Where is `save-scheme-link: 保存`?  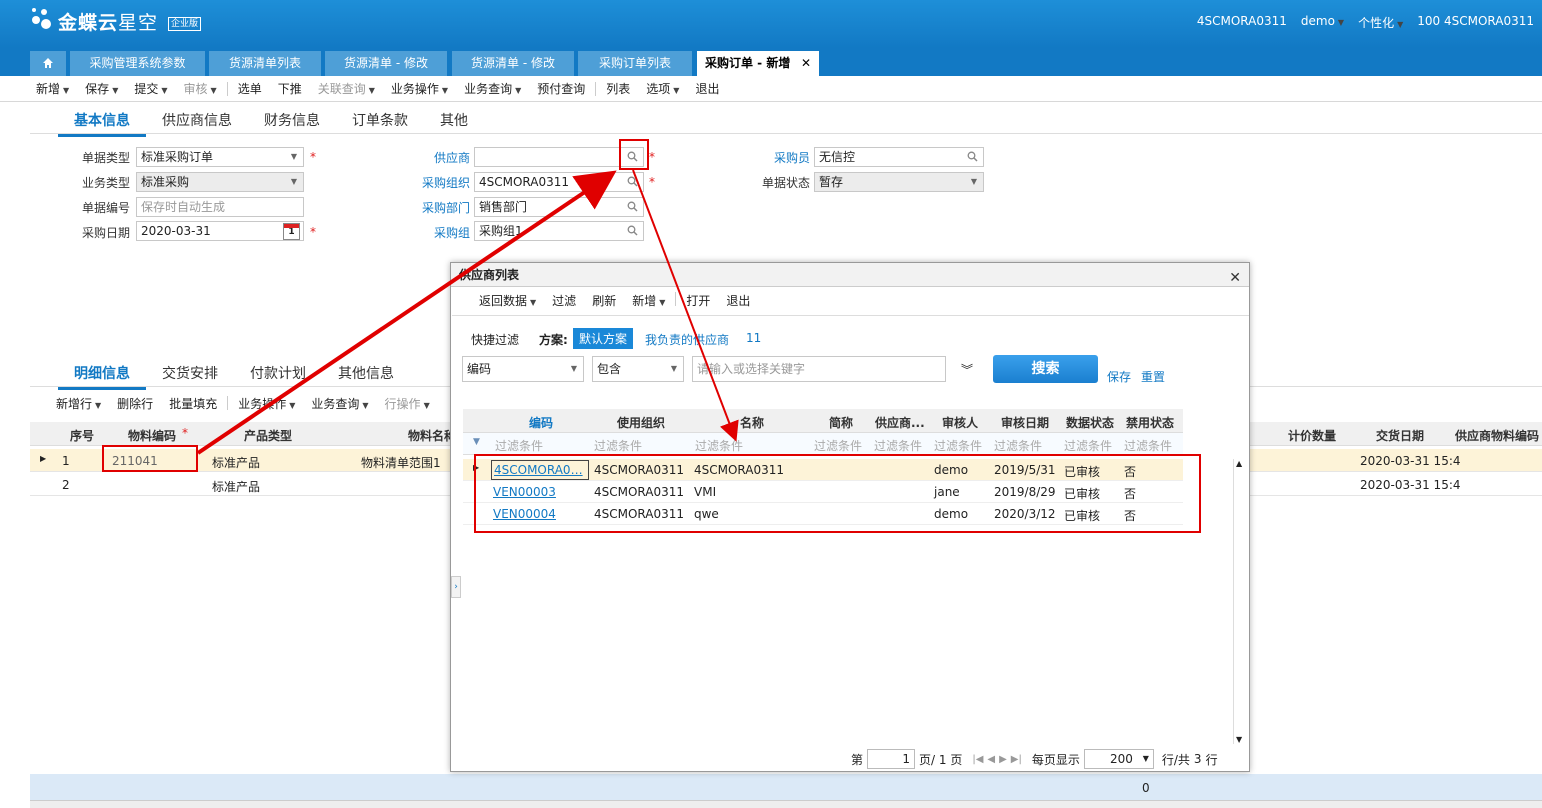 save-scheme-link: 保存 is located at coordinates (1119, 376).